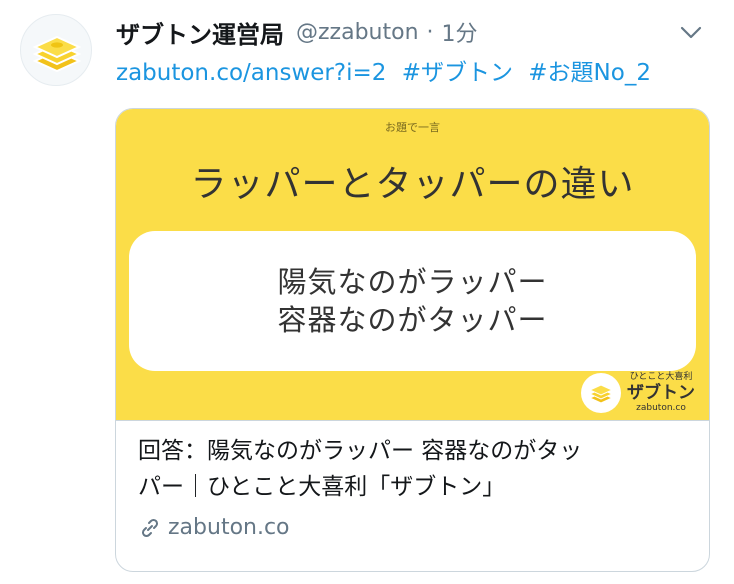 This screenshot has height=584, width=734. What do you see at coordinates (251, 73) in the screenshot?
I see `tweet-link: zabuton.co/answer?i=2` at bounding box center [251, 73].